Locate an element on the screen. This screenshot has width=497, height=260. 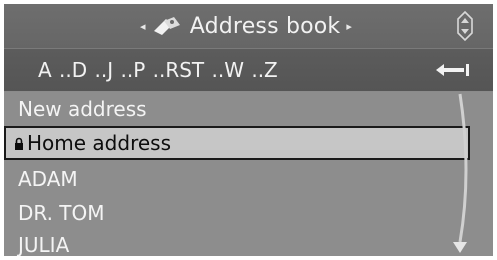
alphabet-selector: A ..D ..J ..P ..RST ..W ..Z is located at coordinates (158, 70).